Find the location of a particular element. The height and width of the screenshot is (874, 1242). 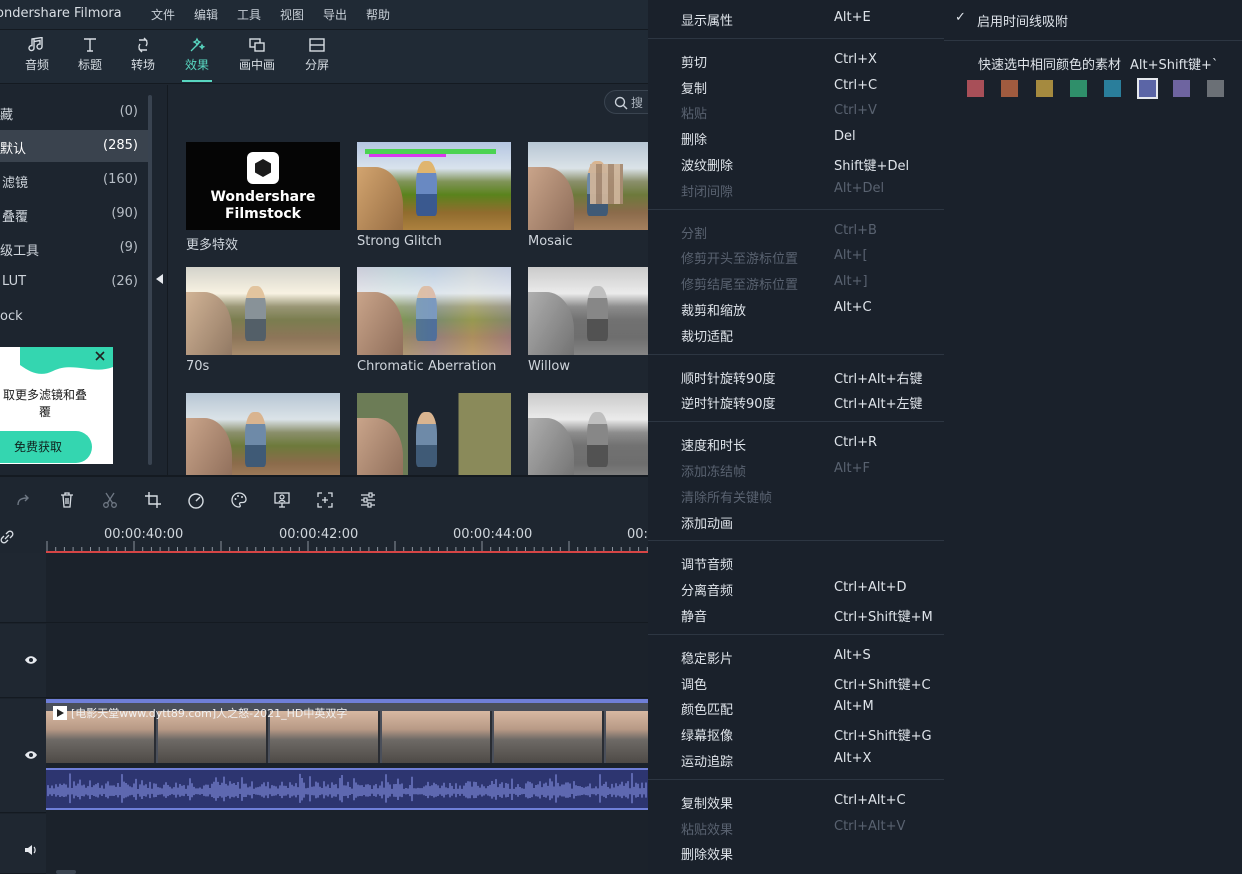

context-menu-item: 复制效果 Ctrl+Alt+C is located at coordinates (796, 802).